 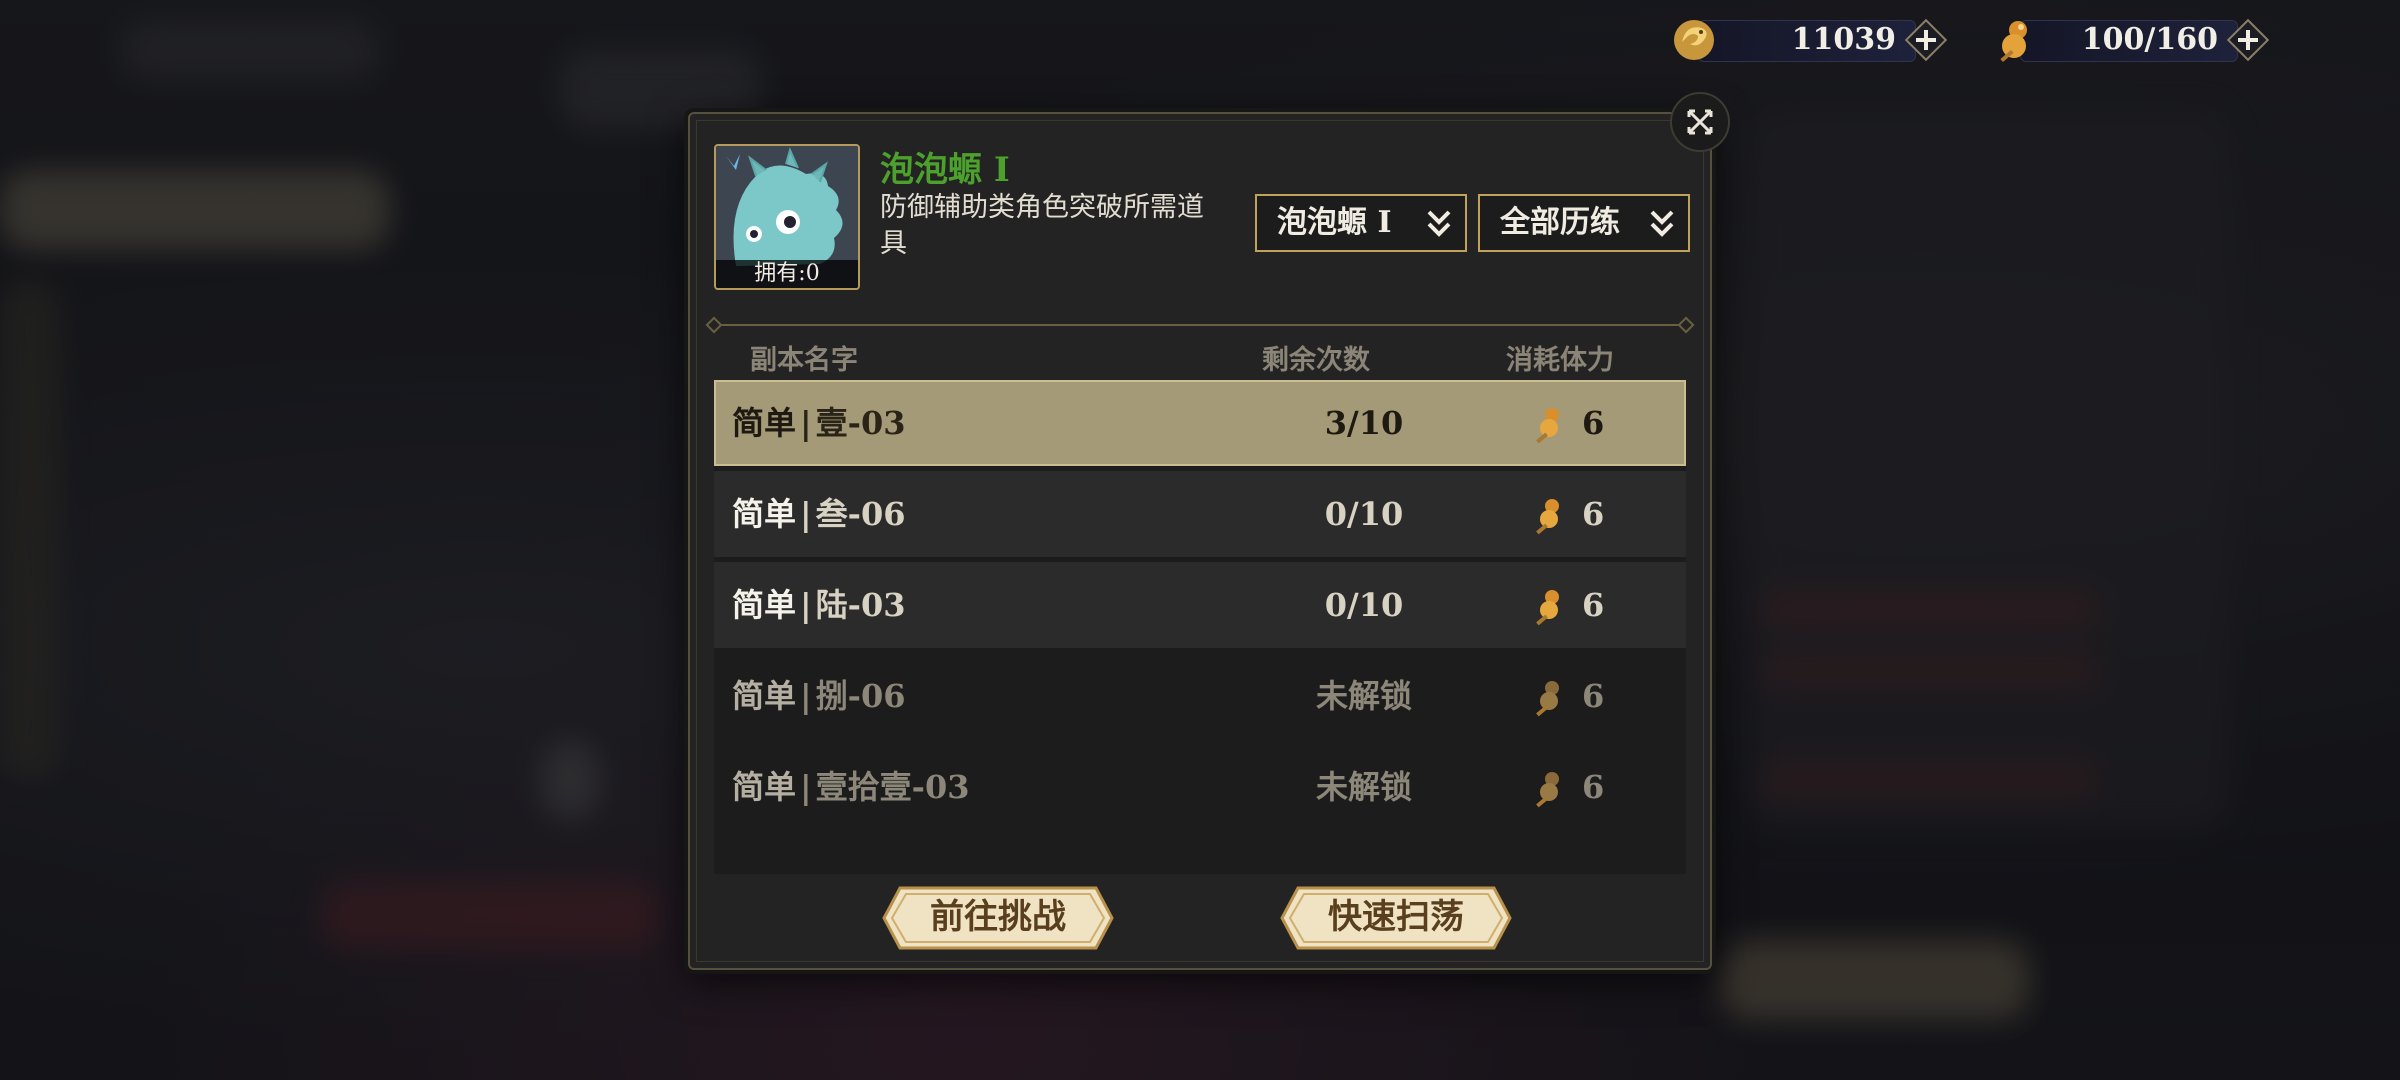 I want to click on close-icon, so click(x=1700, y=122).